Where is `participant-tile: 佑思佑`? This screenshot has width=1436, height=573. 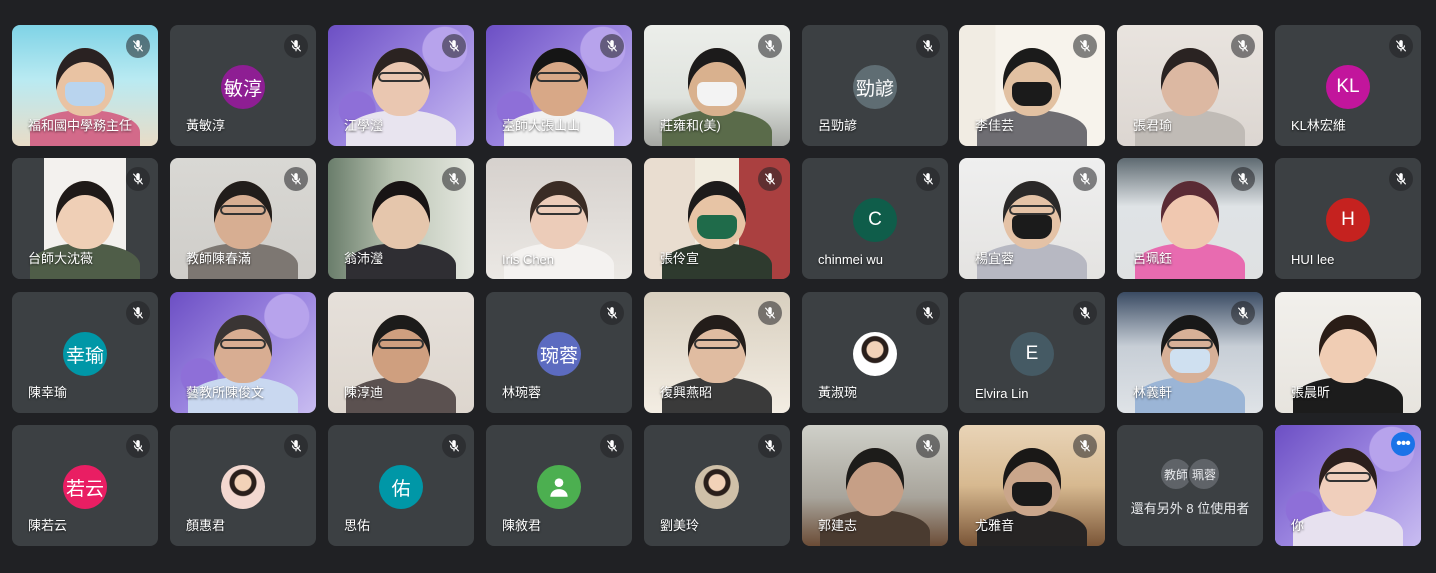 participant-tile: 佑思佑 is located at coordinates (401, 485).